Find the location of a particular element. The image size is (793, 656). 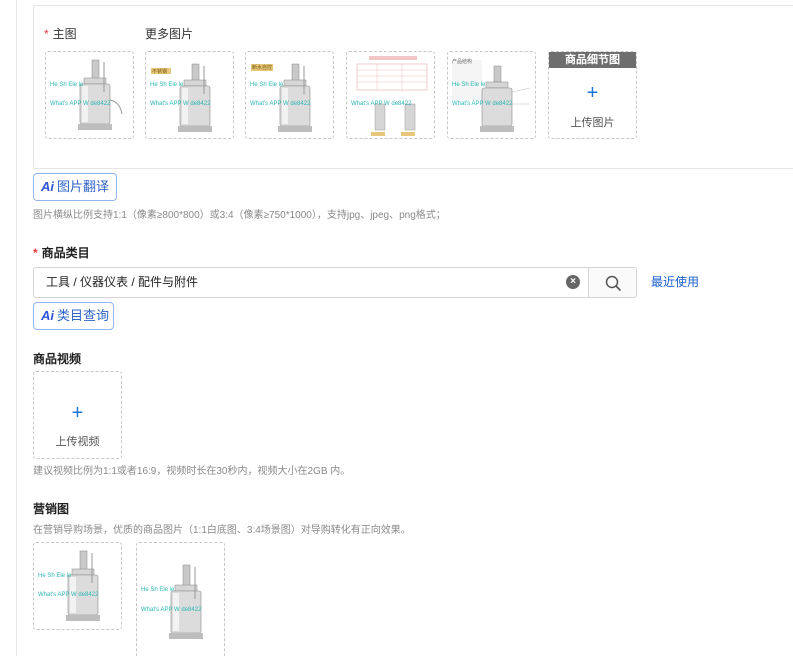

category-query-button: Ai 类目查询 is located at coordinates (73, 316).